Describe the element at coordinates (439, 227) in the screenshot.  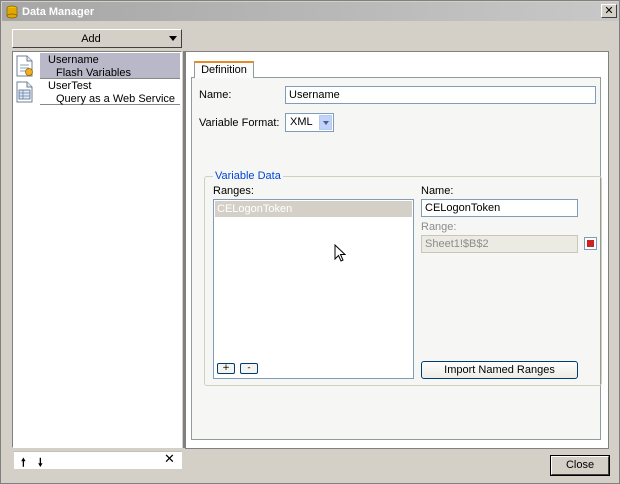
I see `range-label: Range:` at that location.